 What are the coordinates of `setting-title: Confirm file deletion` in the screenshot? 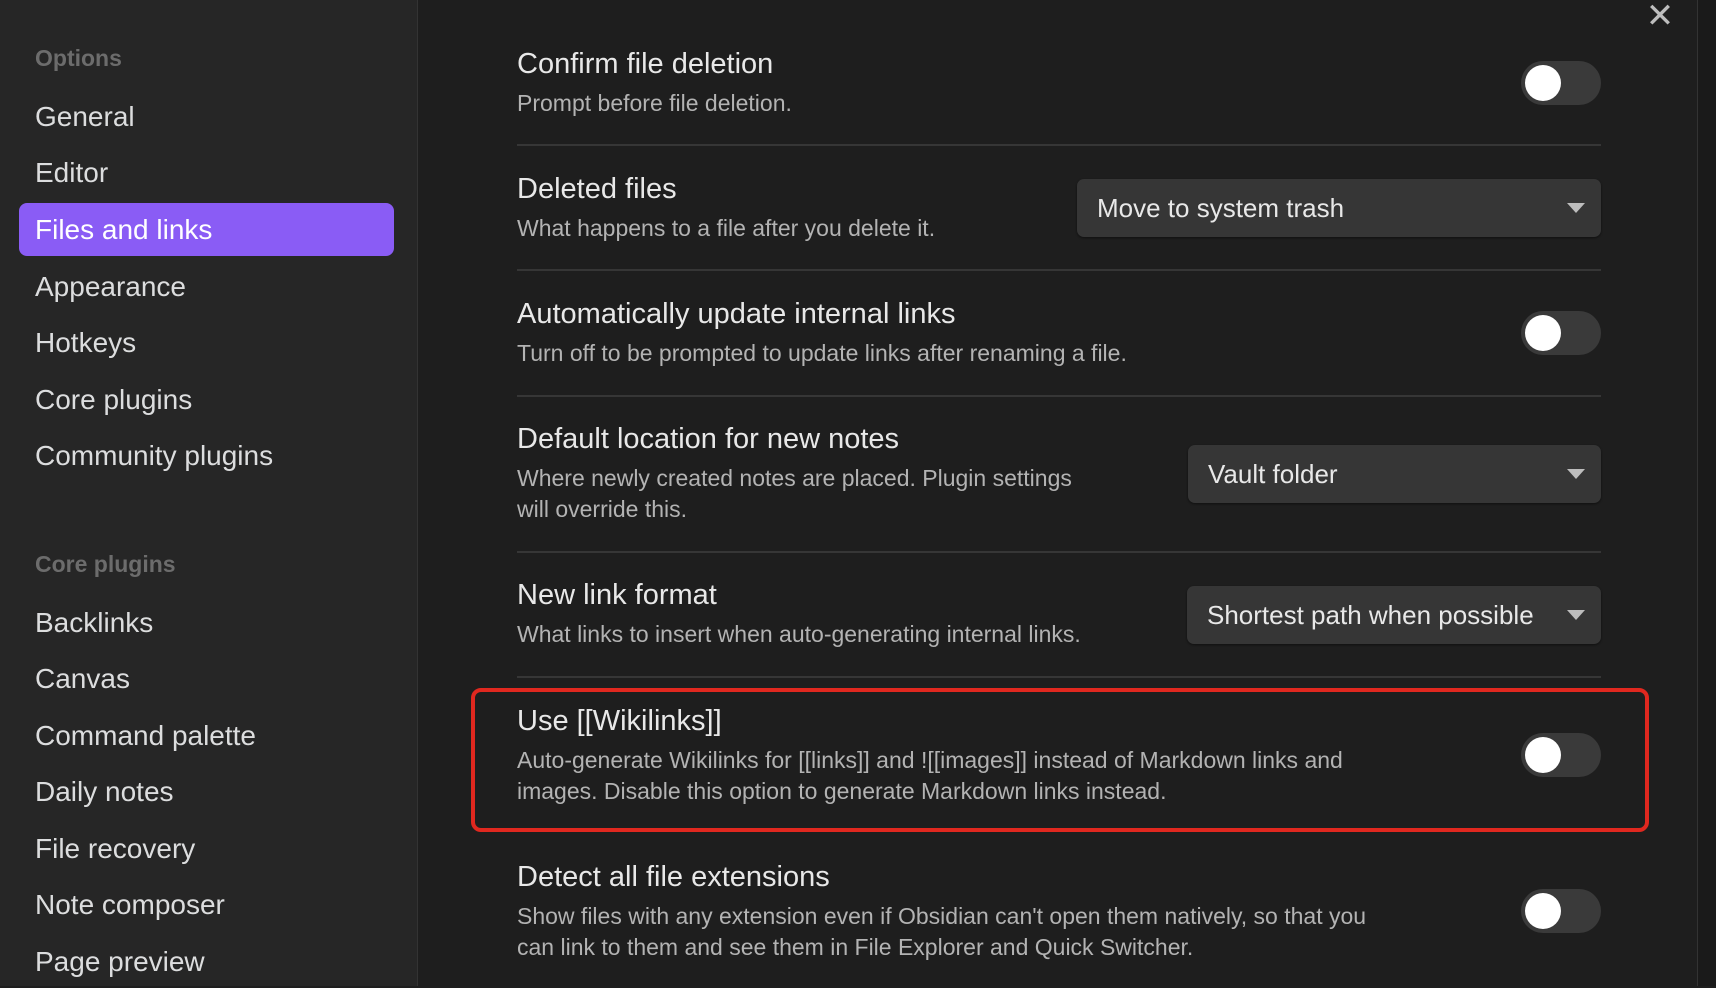 It's located at (645, 64).